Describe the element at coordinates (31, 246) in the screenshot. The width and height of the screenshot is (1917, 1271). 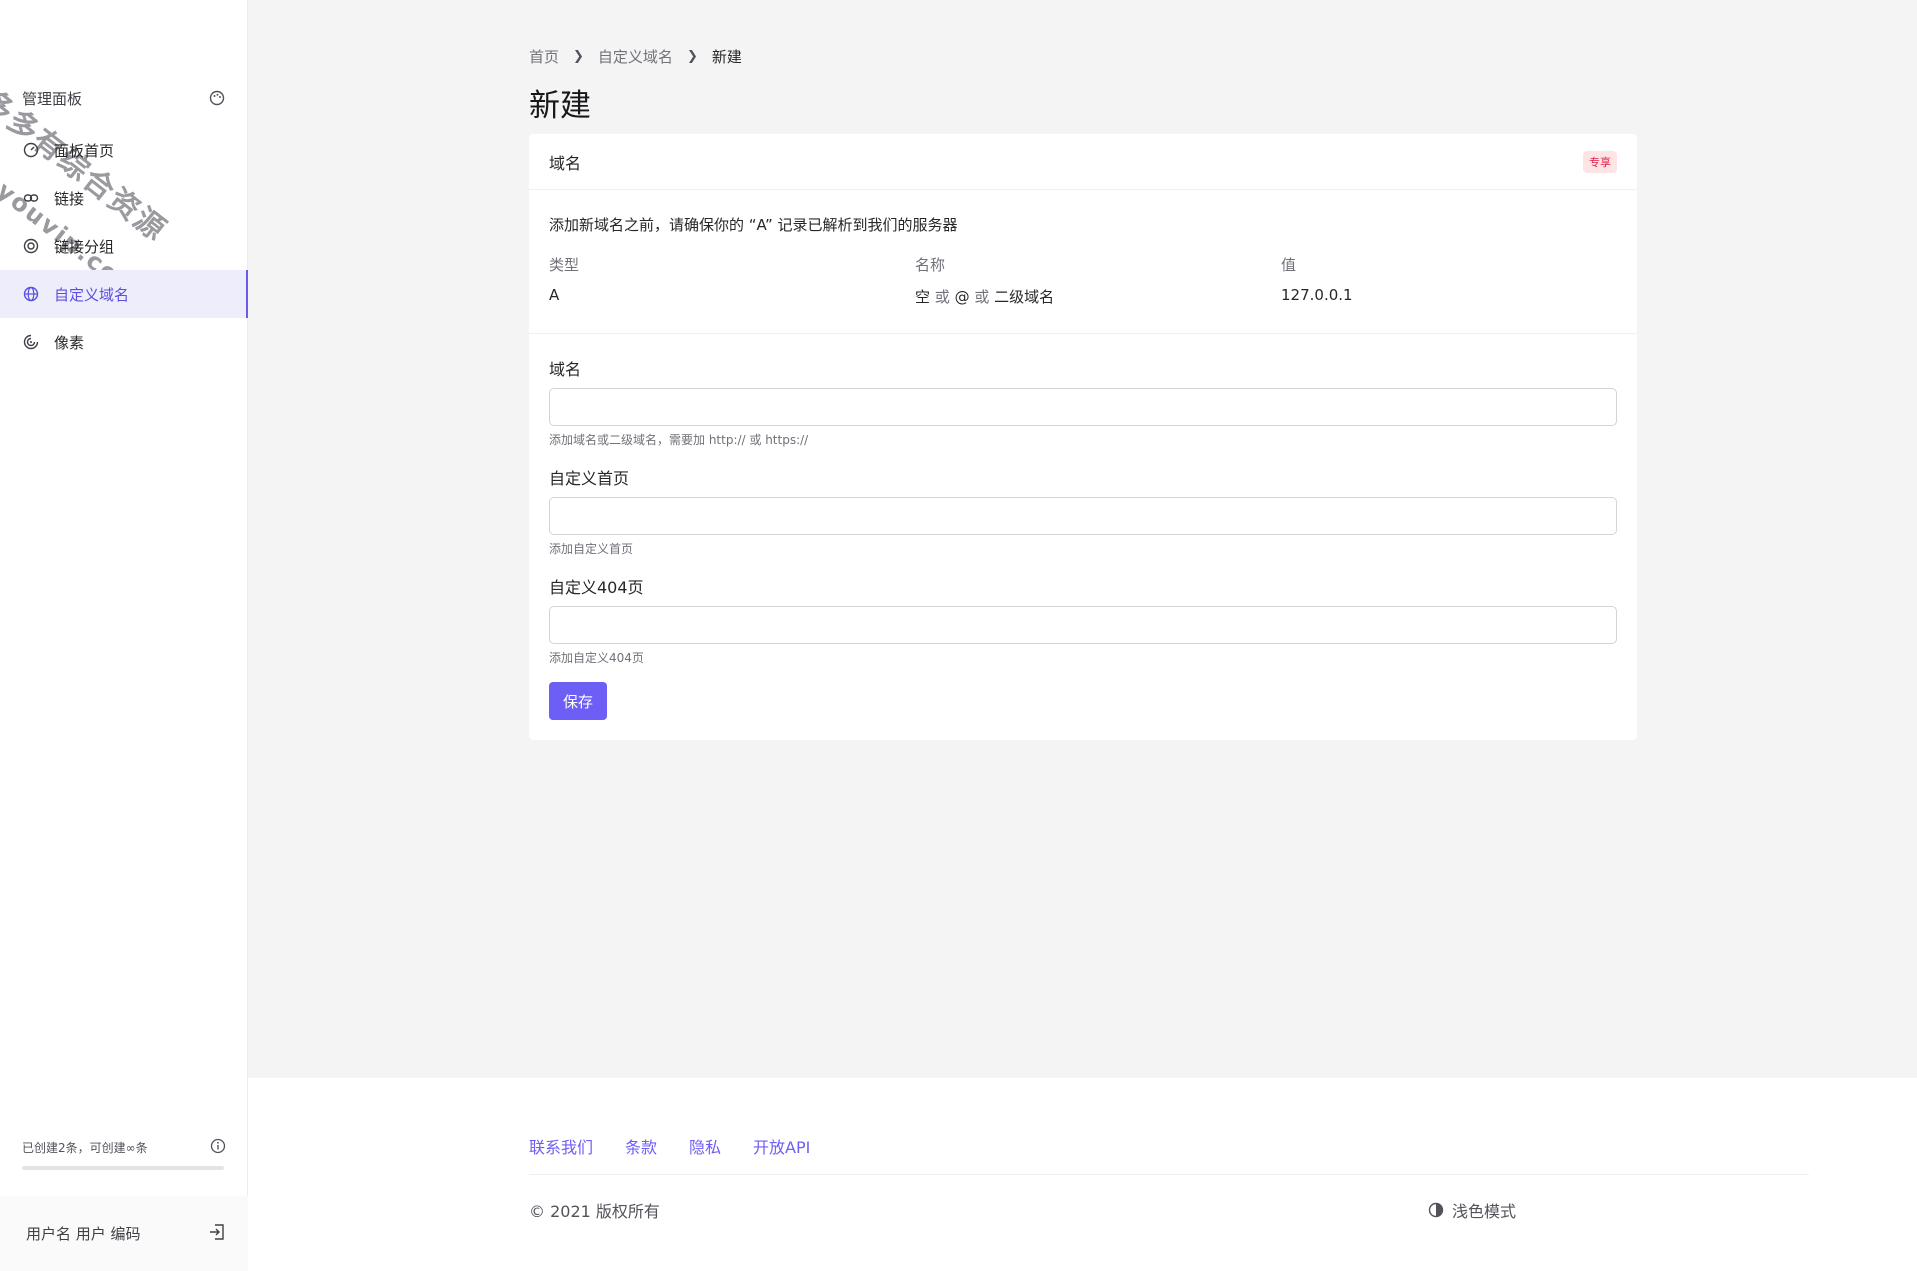
I see `target-icon` at that location.